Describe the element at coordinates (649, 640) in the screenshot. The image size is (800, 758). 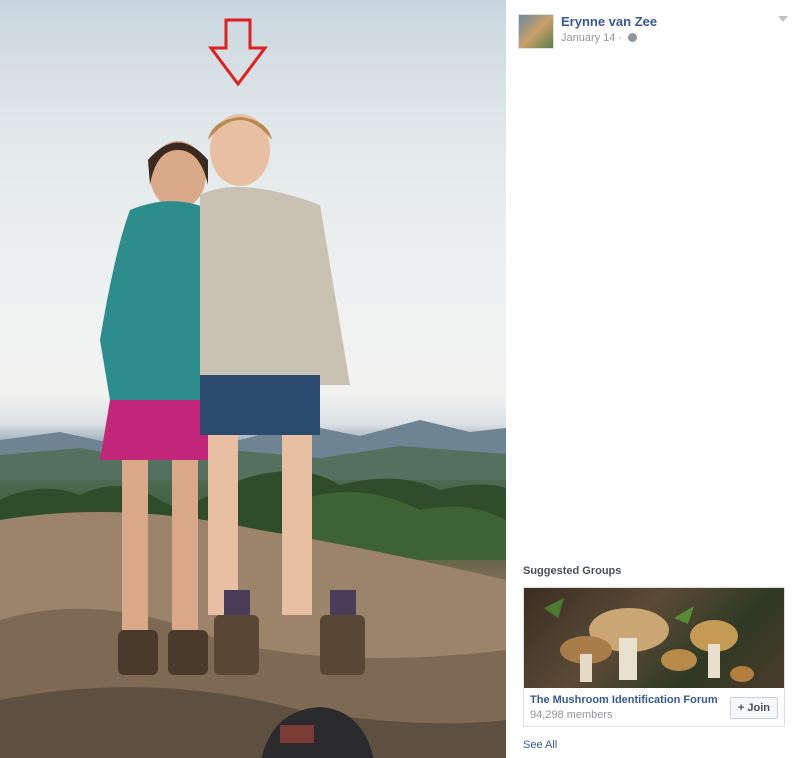
I see `mushroom-photo` at that location.